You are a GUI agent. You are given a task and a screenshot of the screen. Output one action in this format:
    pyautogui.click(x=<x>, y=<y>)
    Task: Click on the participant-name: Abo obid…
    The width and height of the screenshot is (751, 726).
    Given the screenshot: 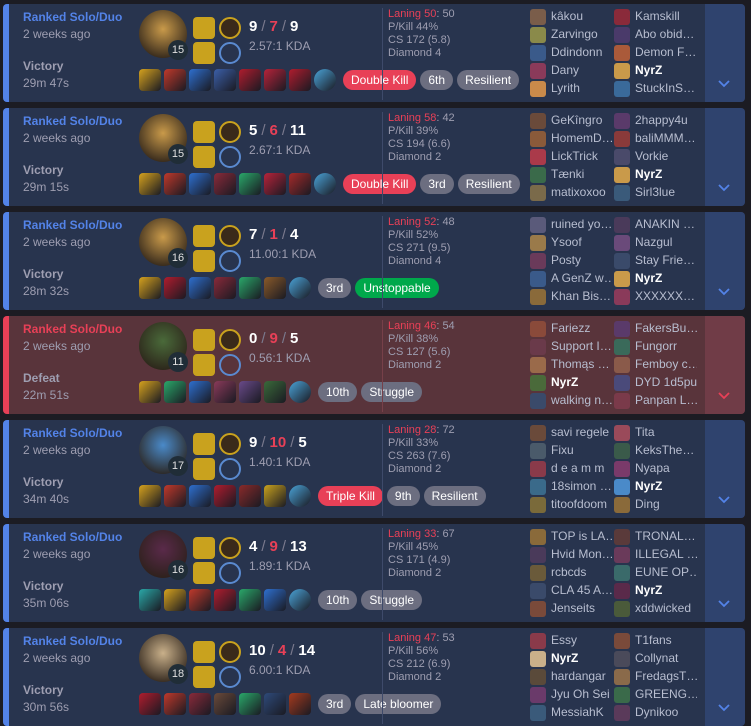 What is the action you would take?
    pyautogui.click(x=666, y=34)
    